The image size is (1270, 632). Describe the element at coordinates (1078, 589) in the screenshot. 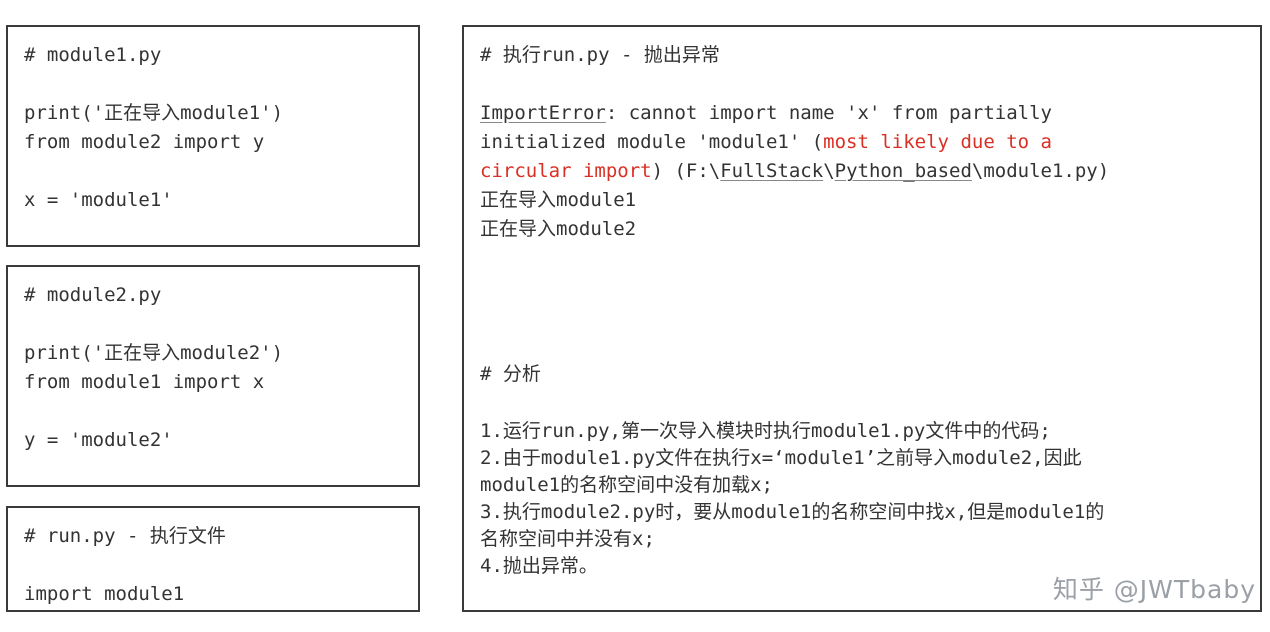

I see `watermark-logo: 知乎` at that location.